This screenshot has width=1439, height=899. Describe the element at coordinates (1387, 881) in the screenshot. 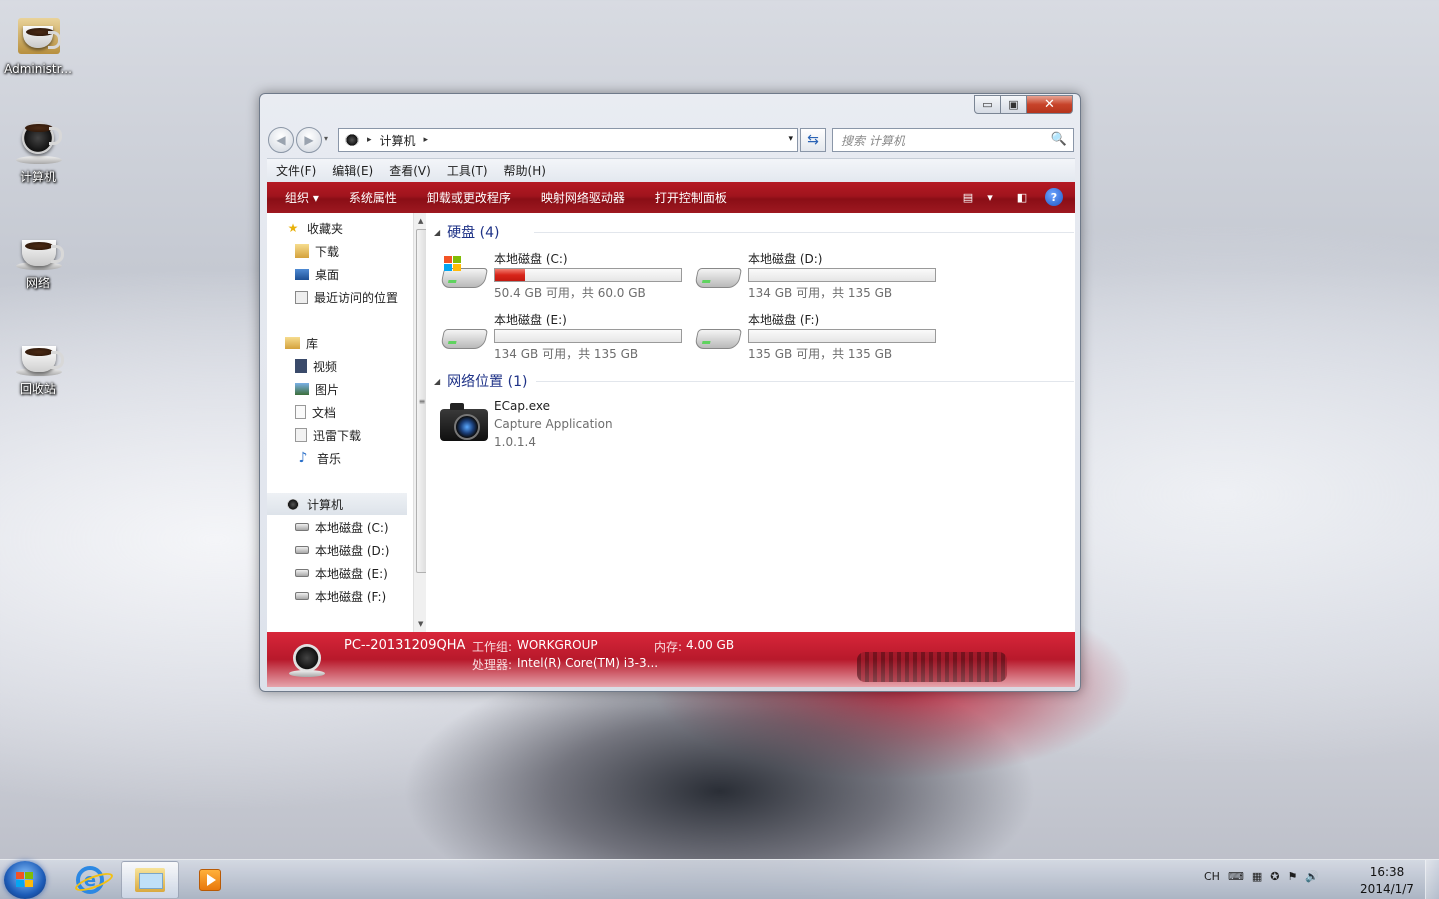

I see `clock: 16:38 2014/1/7` at that location.